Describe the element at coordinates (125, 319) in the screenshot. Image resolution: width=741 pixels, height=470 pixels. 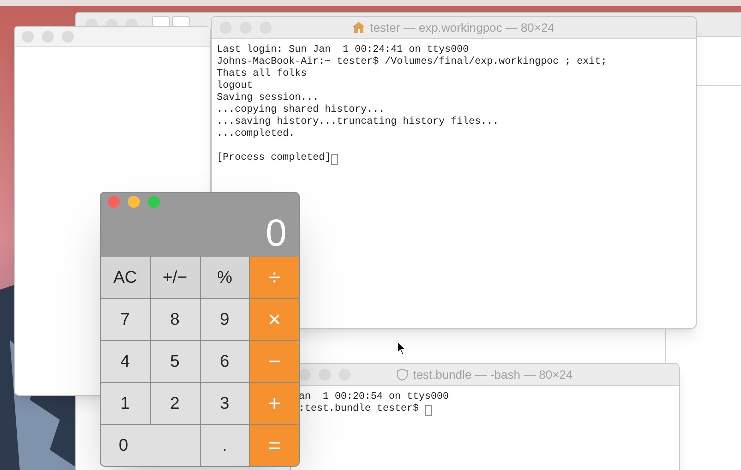
I see `calculator-key: 7` at that location.